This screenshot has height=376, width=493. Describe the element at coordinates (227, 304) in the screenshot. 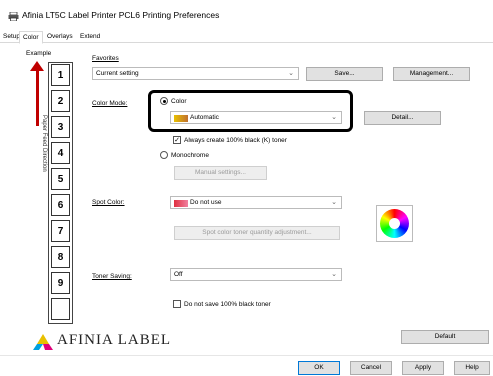

I see `no-save-black-label: Do not save 100% black toner` at that location.